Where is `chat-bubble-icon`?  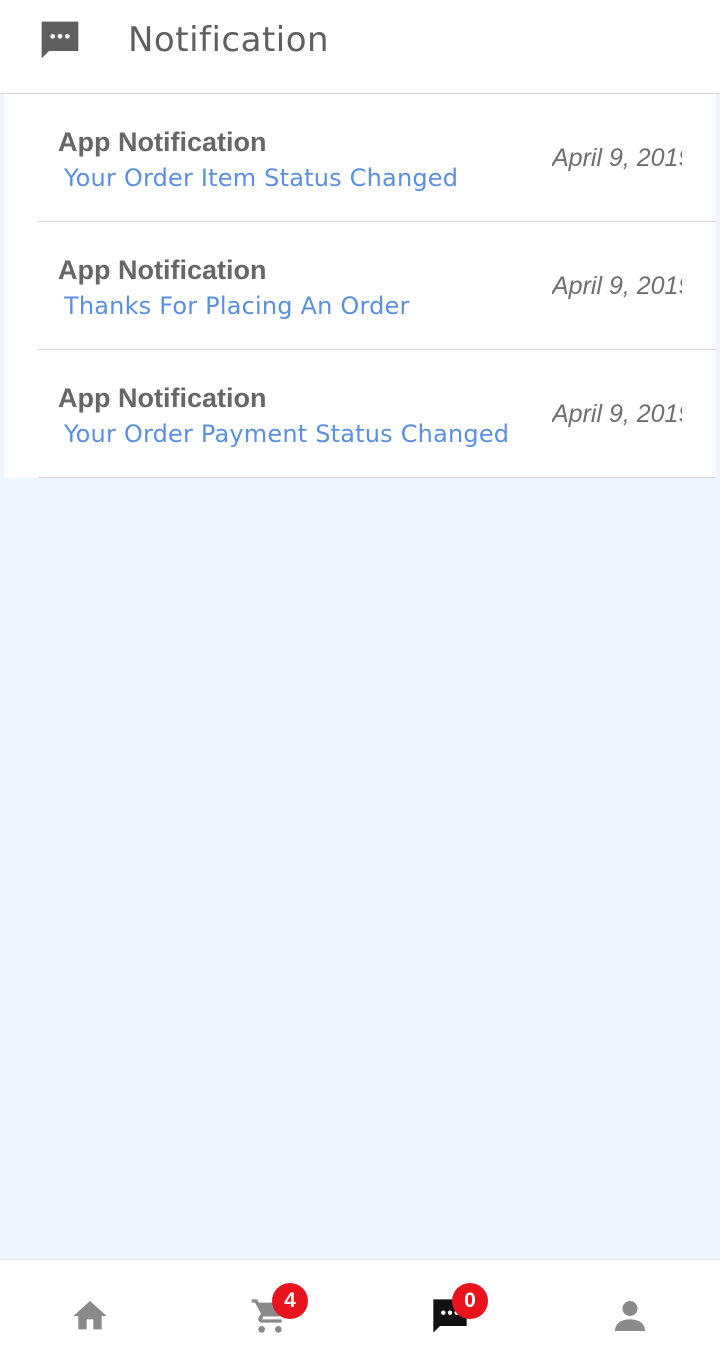
chat-bubble-icon is located at coordinates (60, 40).